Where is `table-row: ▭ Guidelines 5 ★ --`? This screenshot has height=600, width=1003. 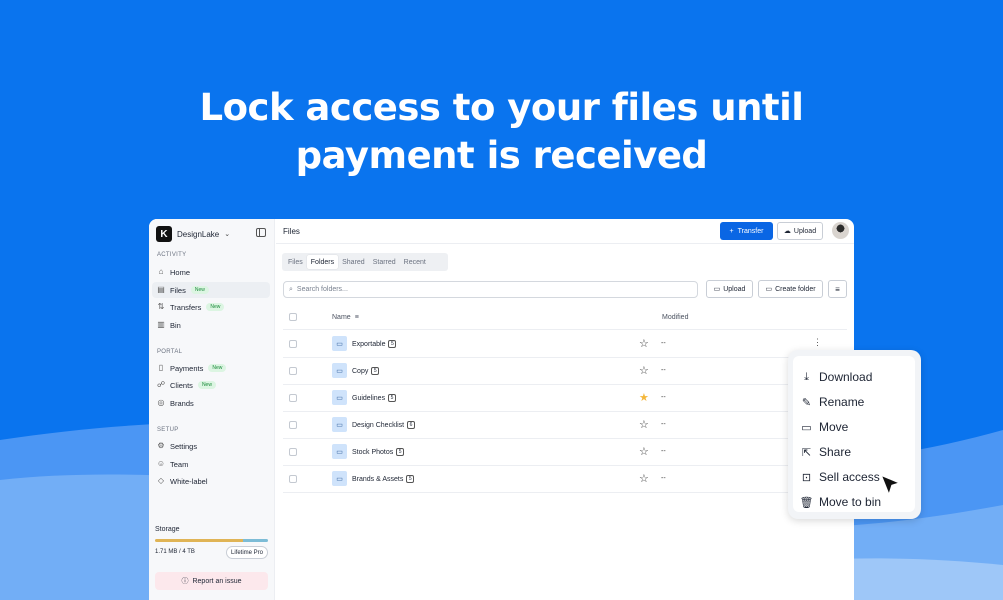
table-row: ▭ Guidelines 5 ★ -- is located at coordinates (565, 398).